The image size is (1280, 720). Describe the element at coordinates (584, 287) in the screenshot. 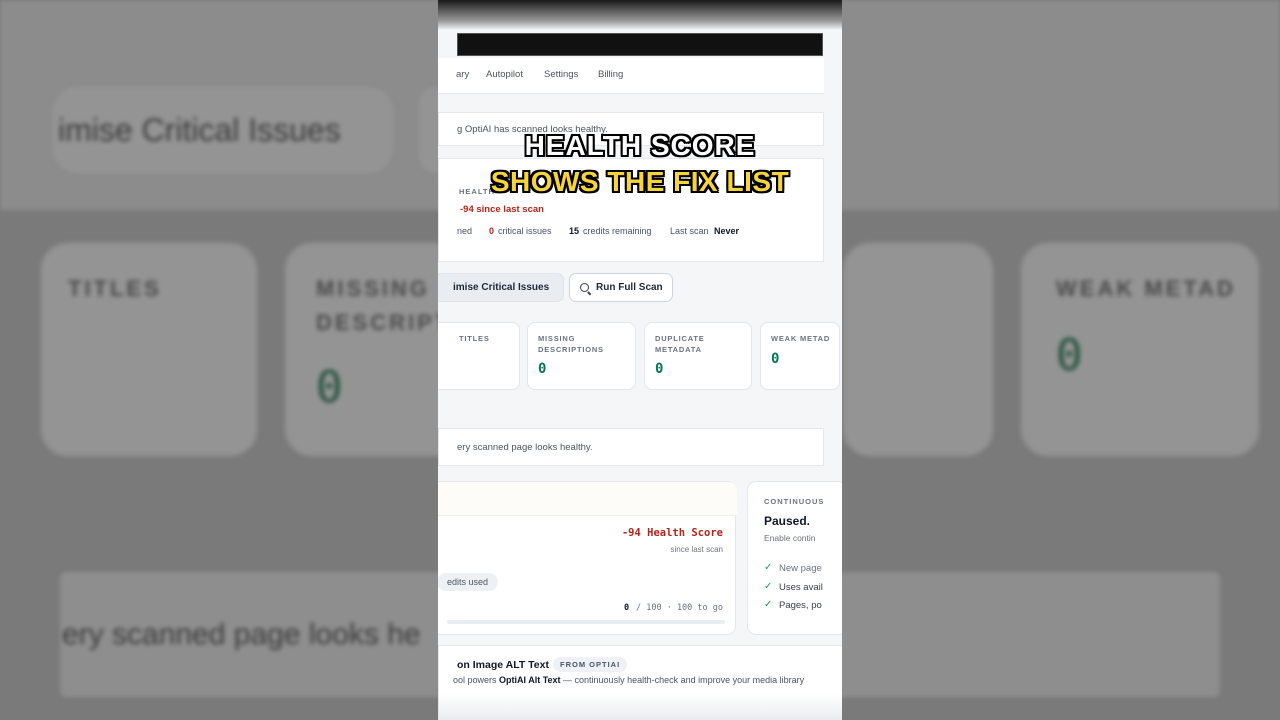

I see `search-icon` at that location.